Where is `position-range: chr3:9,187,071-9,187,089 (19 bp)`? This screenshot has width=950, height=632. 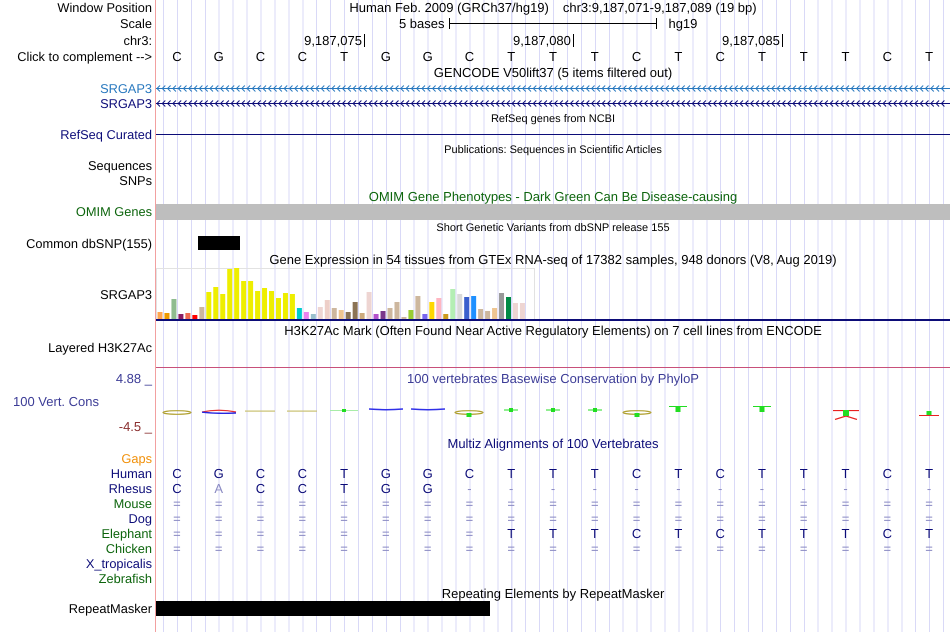
position-range: chr3:9,187,071-9,187,089 (19 bp) is located at coordinates (659, 7).